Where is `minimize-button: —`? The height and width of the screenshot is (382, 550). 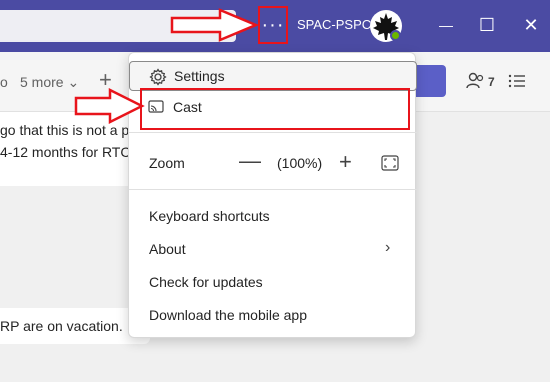 minimize-button: — is located at coordinates (446, 25).